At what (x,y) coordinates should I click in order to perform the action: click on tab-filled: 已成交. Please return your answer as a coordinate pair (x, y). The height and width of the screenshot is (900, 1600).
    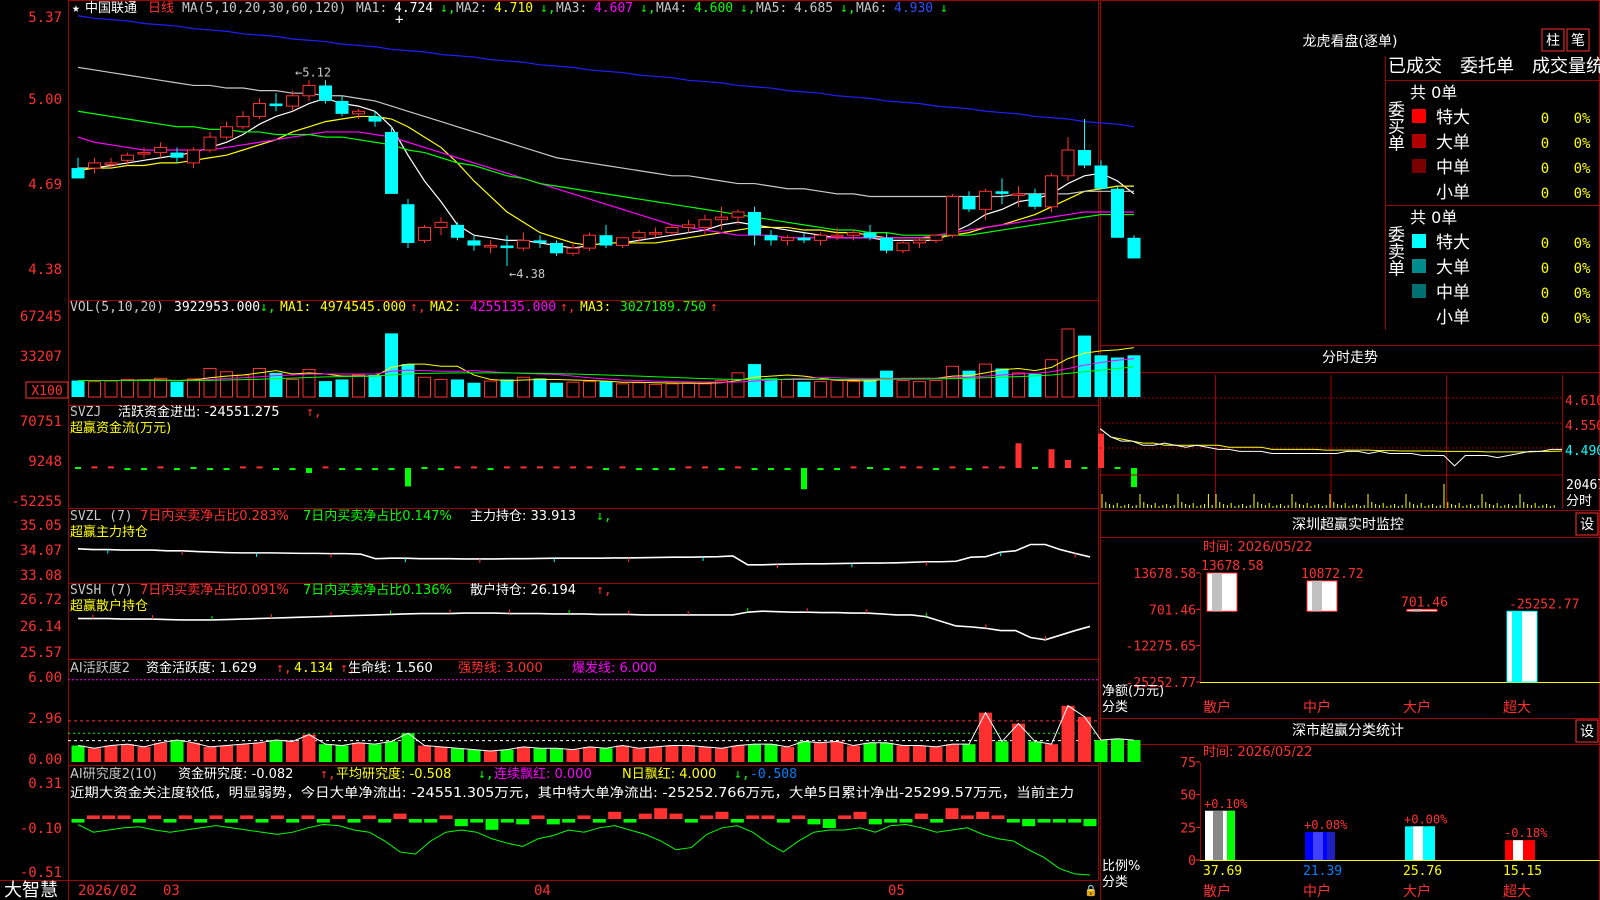
    Looking at the image, I should click on (1415, 66).